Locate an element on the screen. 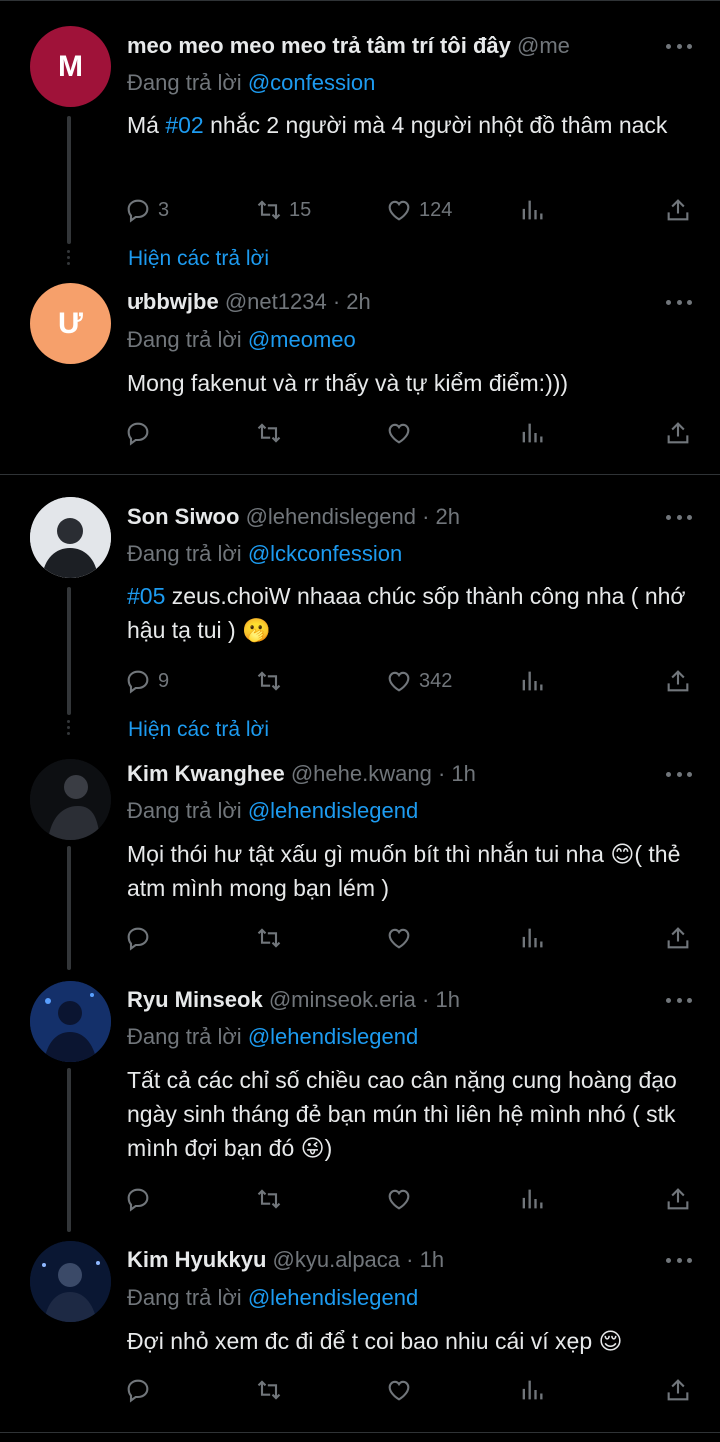 The width and height of the screenshot is (720, 1442). avatar: M is located at coordinates (70, 66).